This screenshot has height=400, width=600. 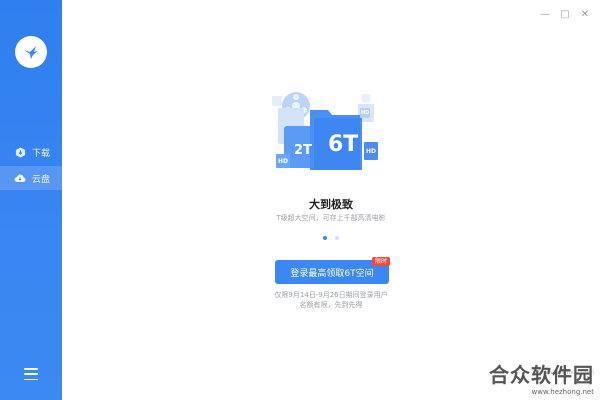 I want to click on watermark: 合众软件园 www.hezhong.net, so click(x=541, y=377).